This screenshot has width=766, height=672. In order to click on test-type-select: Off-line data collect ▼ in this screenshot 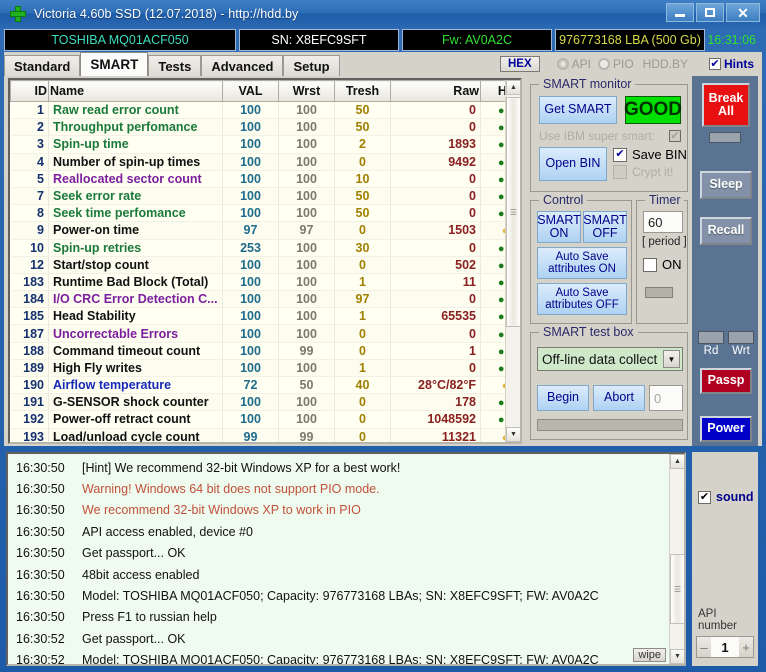, I will do `click(610, 359)`.